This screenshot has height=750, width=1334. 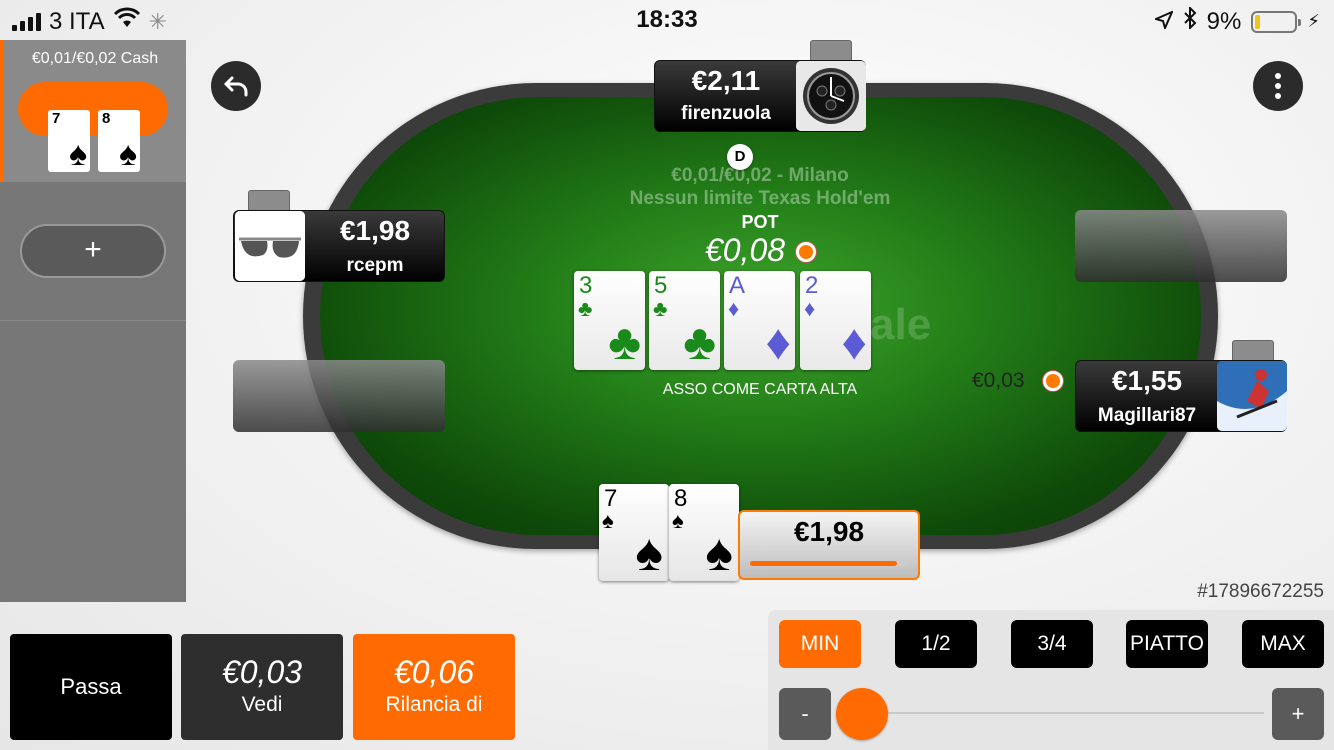 I want to click on back-button, so click(x=236, y=86).